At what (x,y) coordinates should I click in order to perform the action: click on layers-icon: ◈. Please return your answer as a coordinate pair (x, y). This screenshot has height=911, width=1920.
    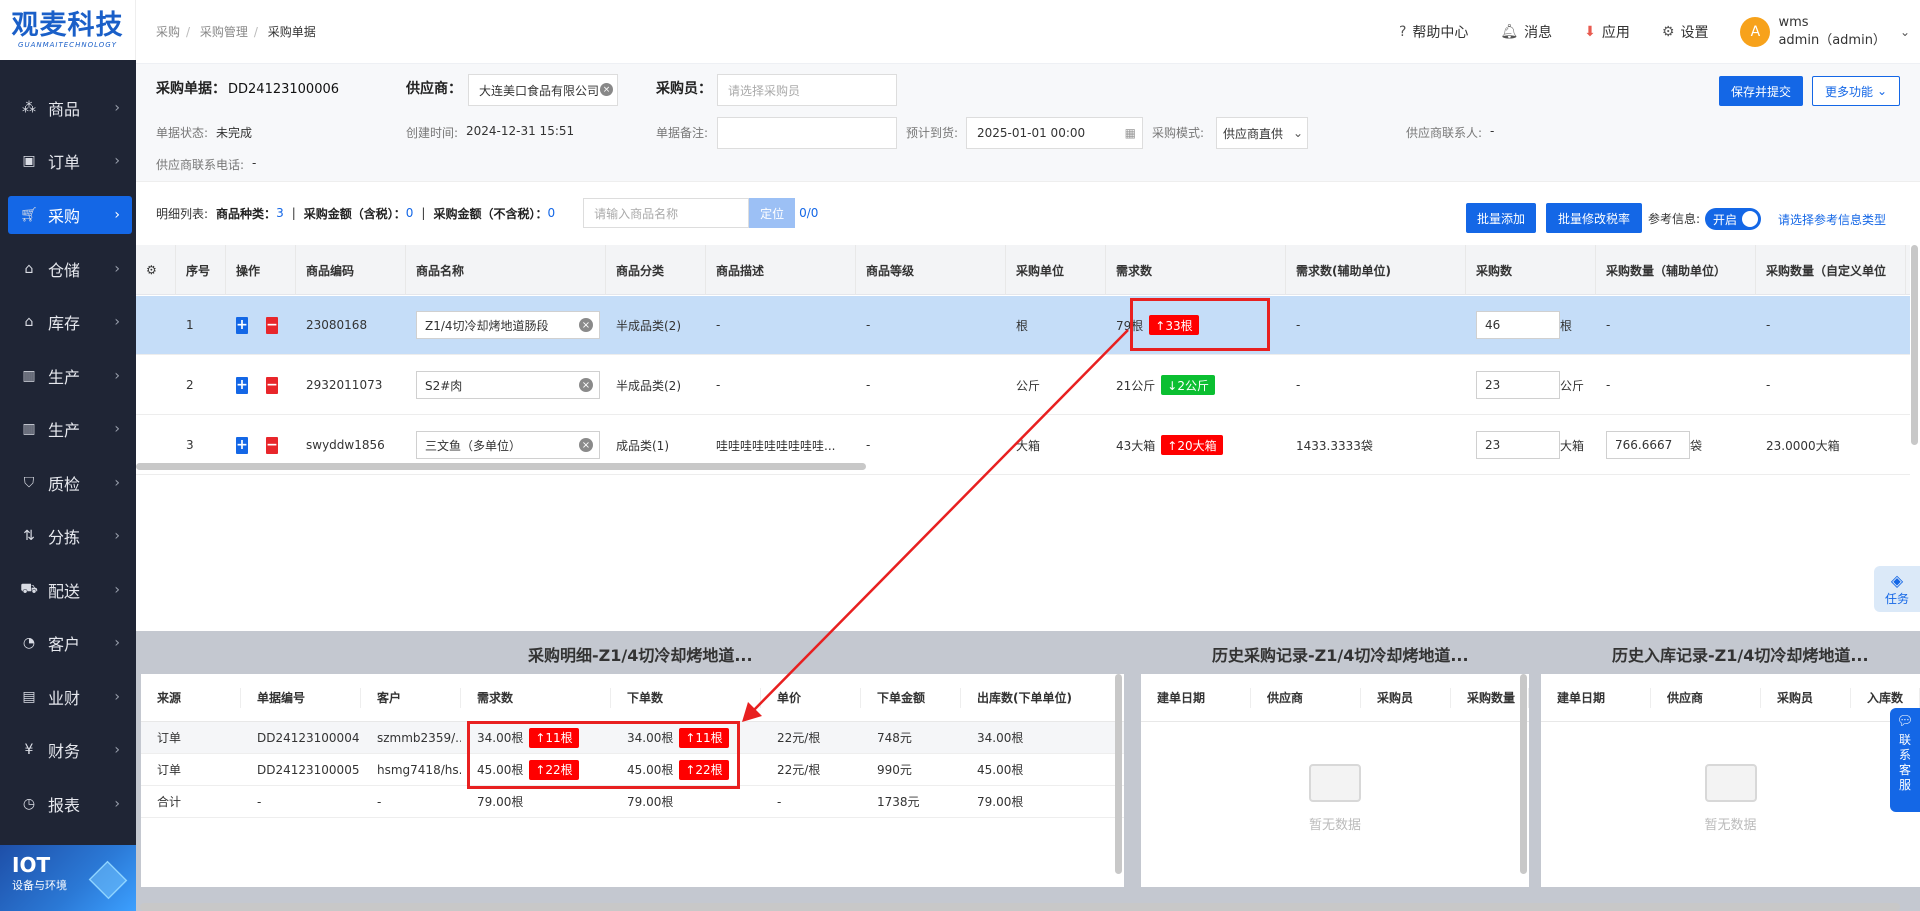
    Looking at the image, I should click on (1897, 580).